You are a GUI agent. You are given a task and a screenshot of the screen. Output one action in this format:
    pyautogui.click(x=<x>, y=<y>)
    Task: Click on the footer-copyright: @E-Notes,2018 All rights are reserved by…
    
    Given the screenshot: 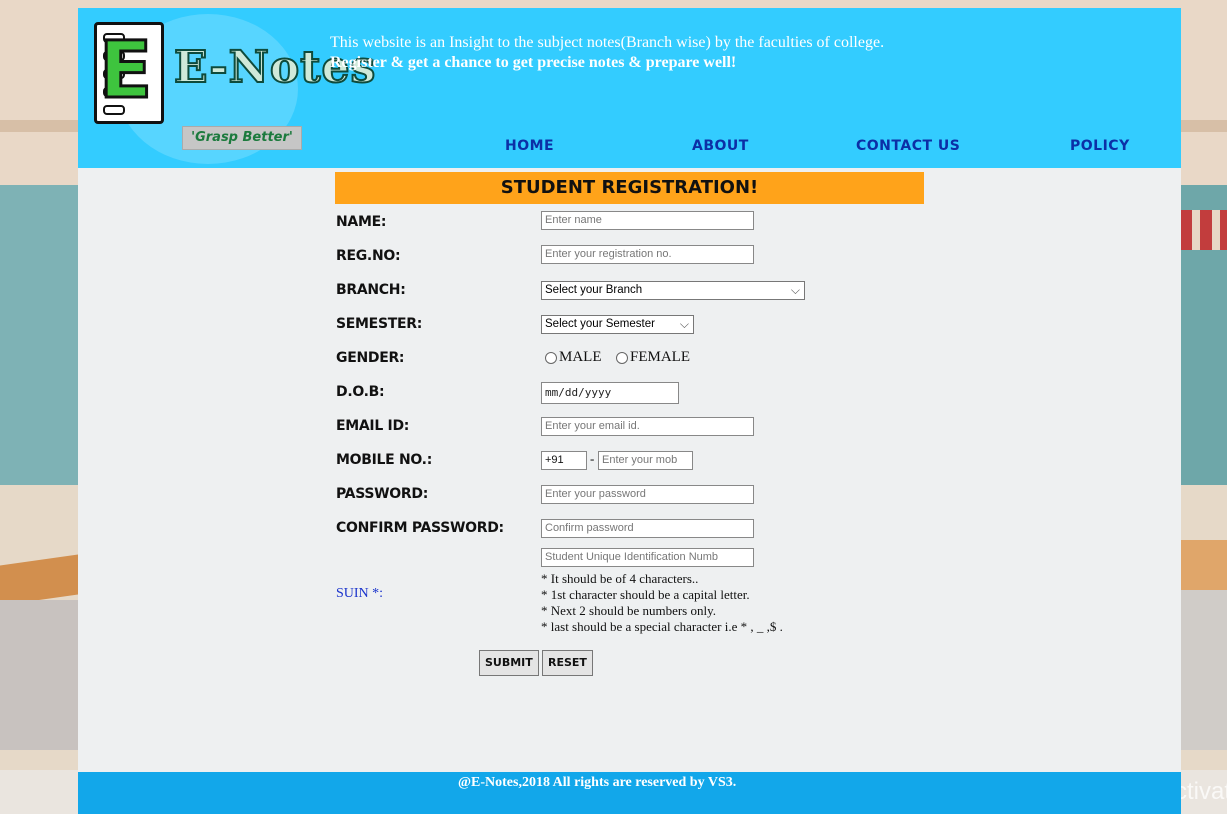 What is the action you would take?
    pyautogui.click(x=597, y=782)
    